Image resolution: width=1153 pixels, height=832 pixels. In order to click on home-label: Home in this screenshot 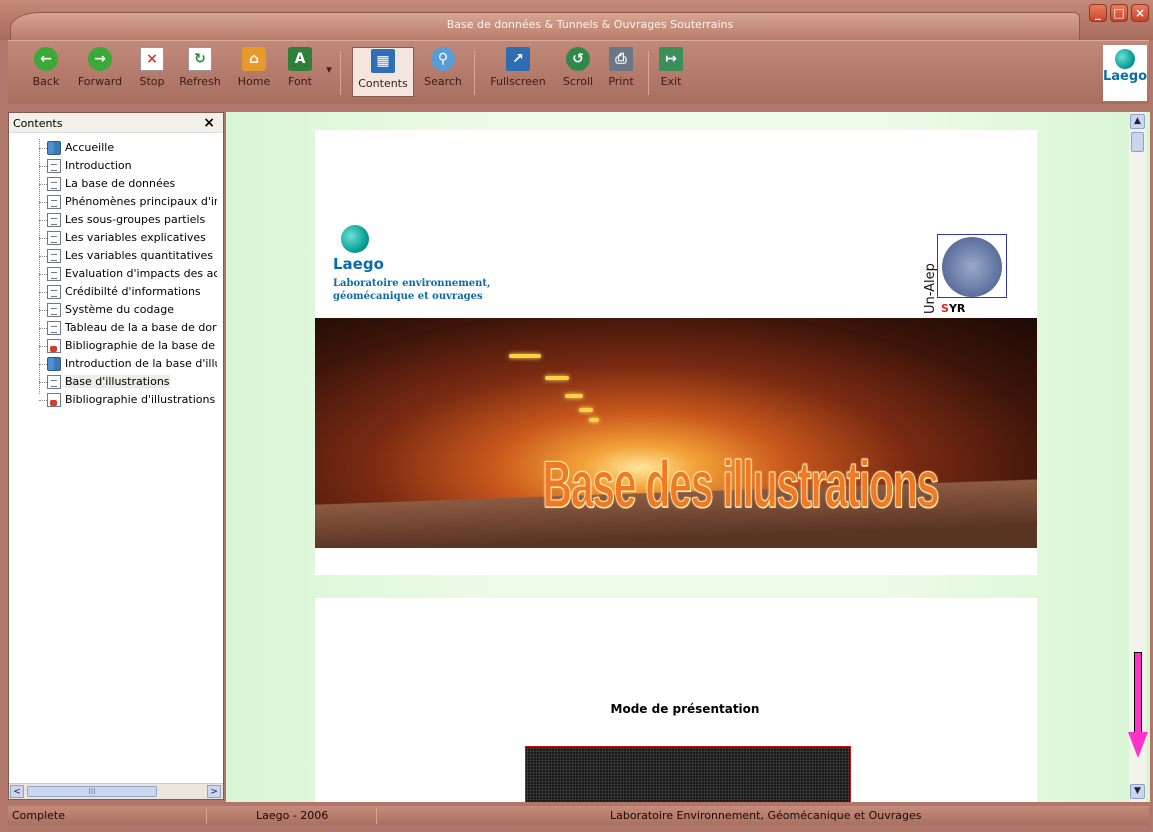, I will do `click(254, 81)`.